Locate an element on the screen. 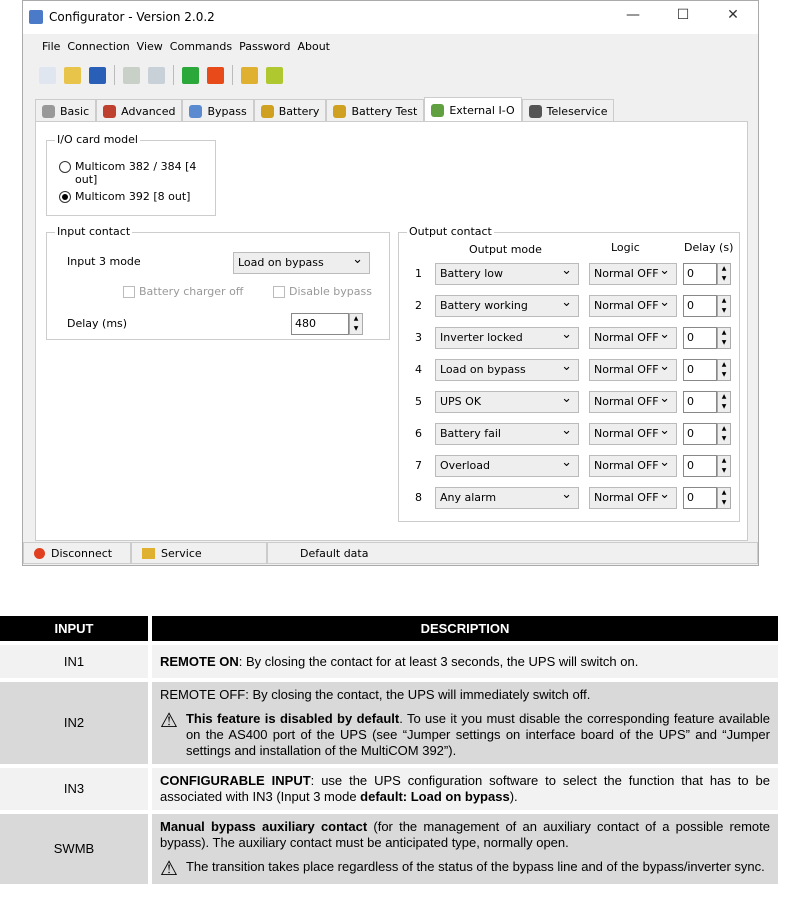 This screenshot has width=790, height=902. output-mode-select: Load on bypass is located at coordinates (507, 369).